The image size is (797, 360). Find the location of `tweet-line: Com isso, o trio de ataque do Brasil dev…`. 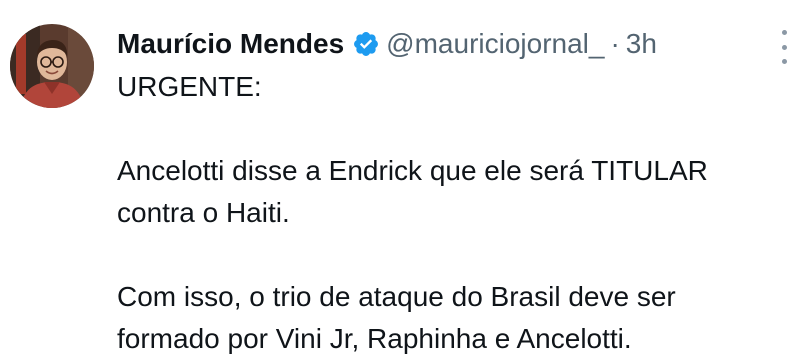

tweet-line: Com isso, o trio de ataque do Brasil dev… is located at coordinates (396, 296).